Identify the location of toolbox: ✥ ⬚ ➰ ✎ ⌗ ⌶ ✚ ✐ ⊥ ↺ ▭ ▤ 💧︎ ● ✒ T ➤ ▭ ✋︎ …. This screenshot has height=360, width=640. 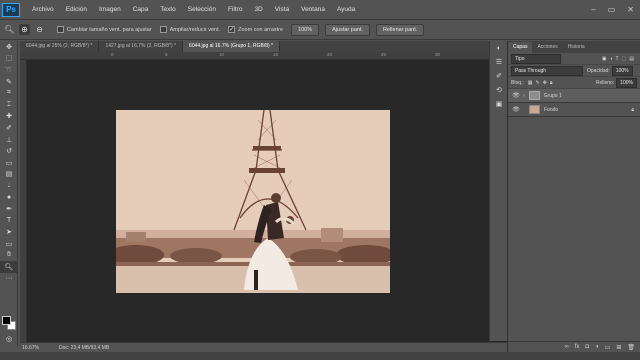
(9, 193).